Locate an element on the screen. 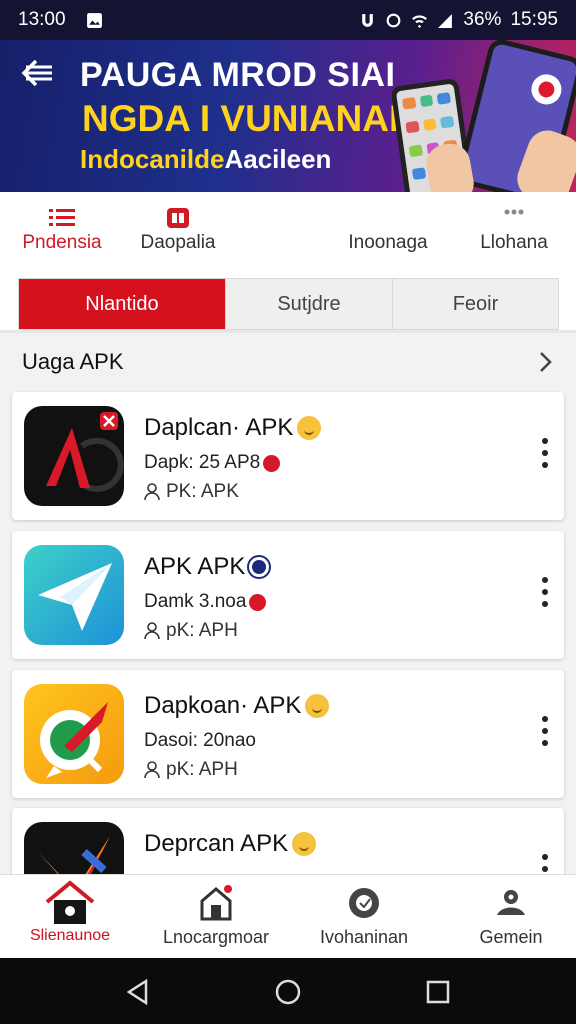 This screenshot has height=1024, width=576. recents-square-icon is located at coordinates (438, 992).